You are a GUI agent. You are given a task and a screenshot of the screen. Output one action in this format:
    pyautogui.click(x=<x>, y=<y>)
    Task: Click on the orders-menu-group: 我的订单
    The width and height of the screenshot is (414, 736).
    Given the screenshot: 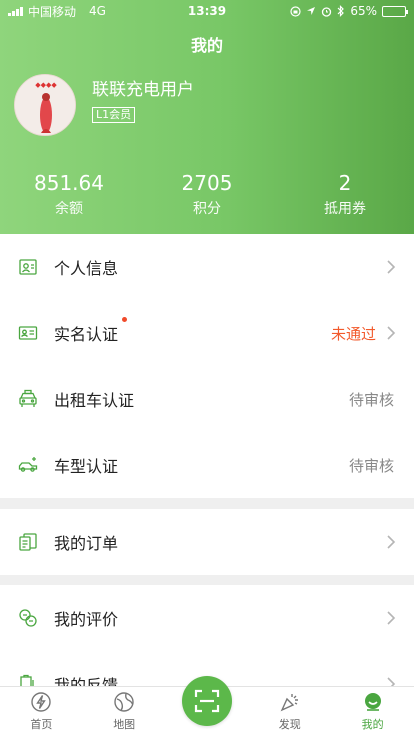 What is the action you would take?
    pyautogui.click(x=207, y=542)
    